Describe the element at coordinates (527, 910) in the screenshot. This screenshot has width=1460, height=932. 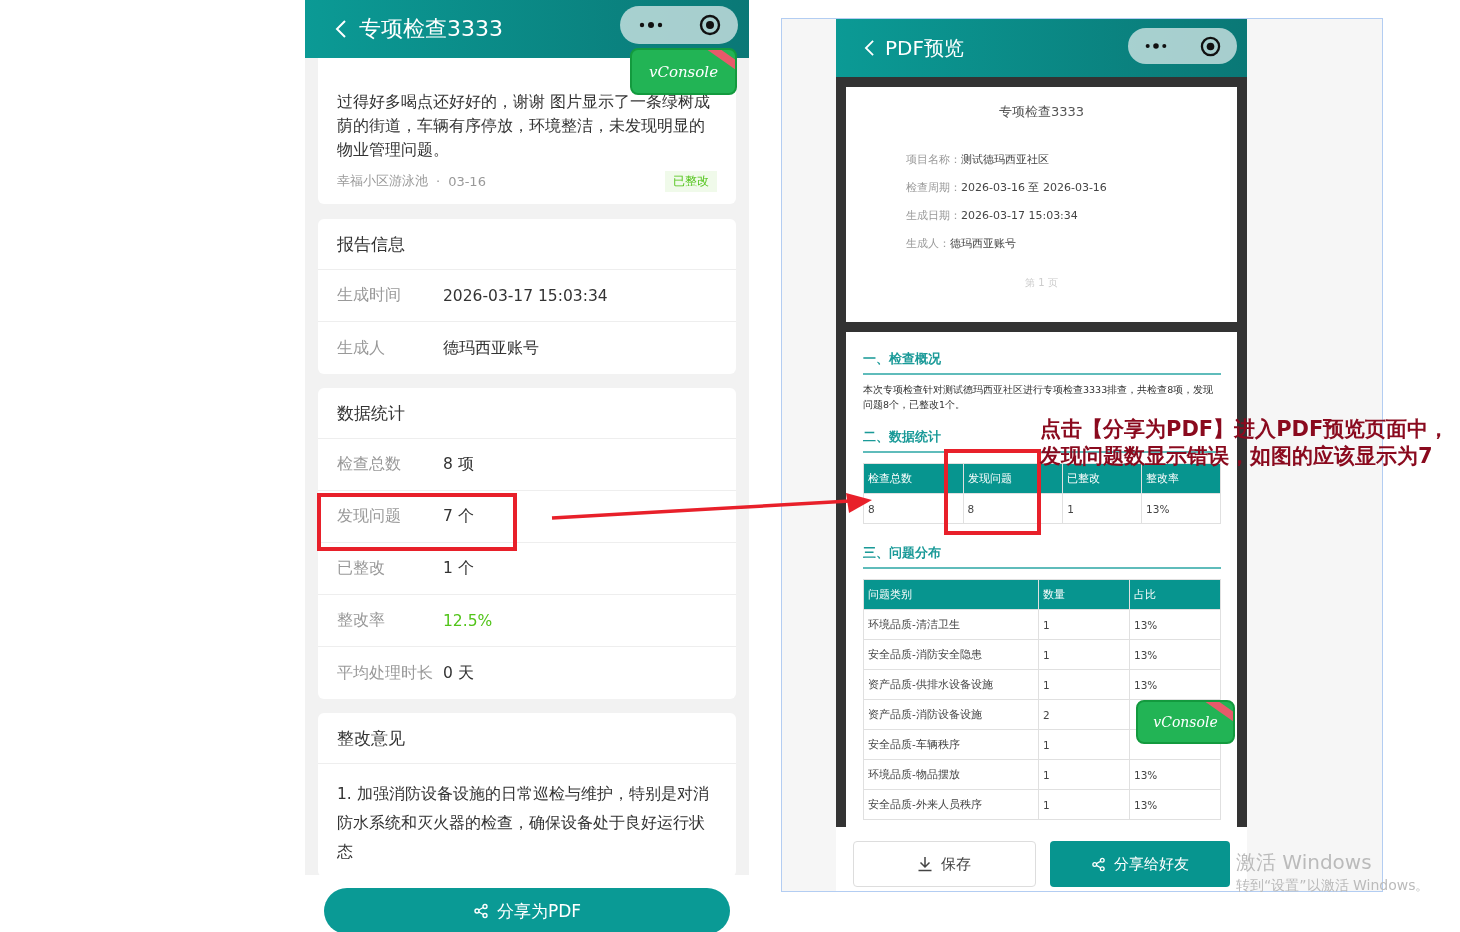
I see `share-pdf-button: 分享为PDF` at that location.